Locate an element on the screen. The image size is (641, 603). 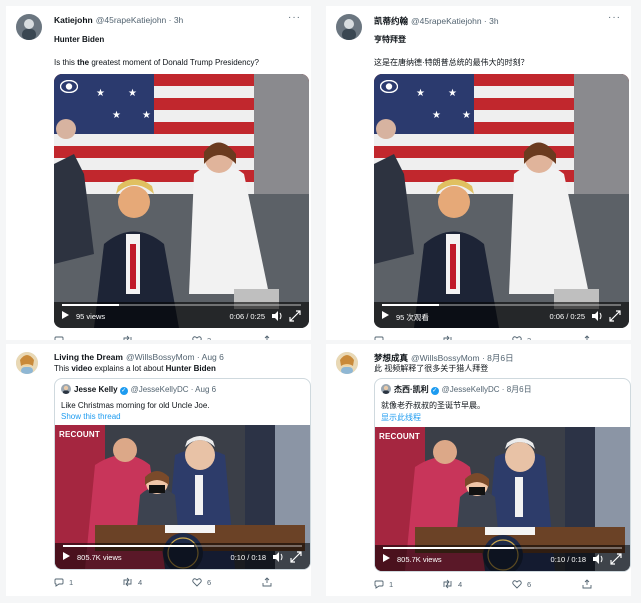
display-name: 梦想成真 is located at coordinates (391, 358).